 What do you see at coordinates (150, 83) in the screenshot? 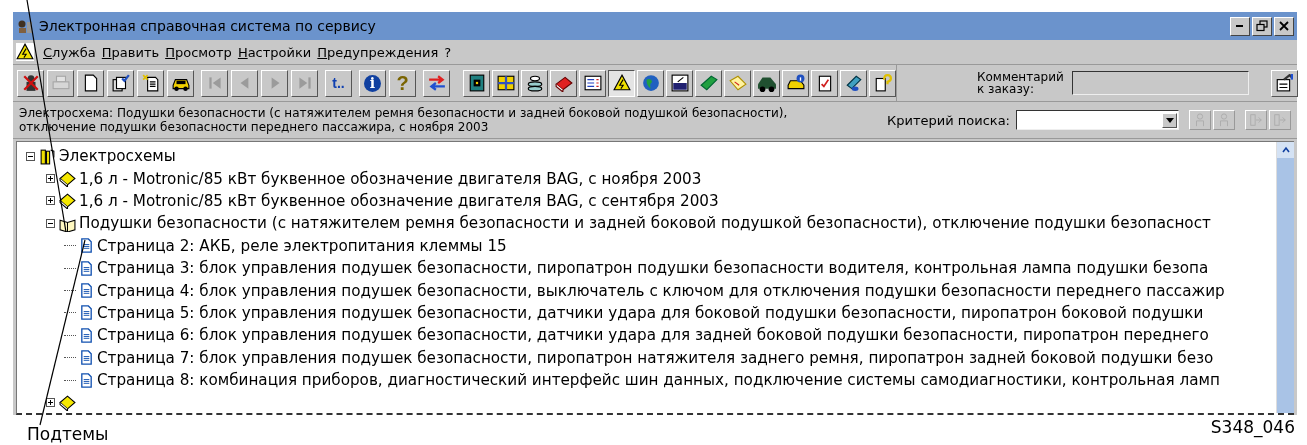
I see `new-page-icon` at bounding box center [150, 83].